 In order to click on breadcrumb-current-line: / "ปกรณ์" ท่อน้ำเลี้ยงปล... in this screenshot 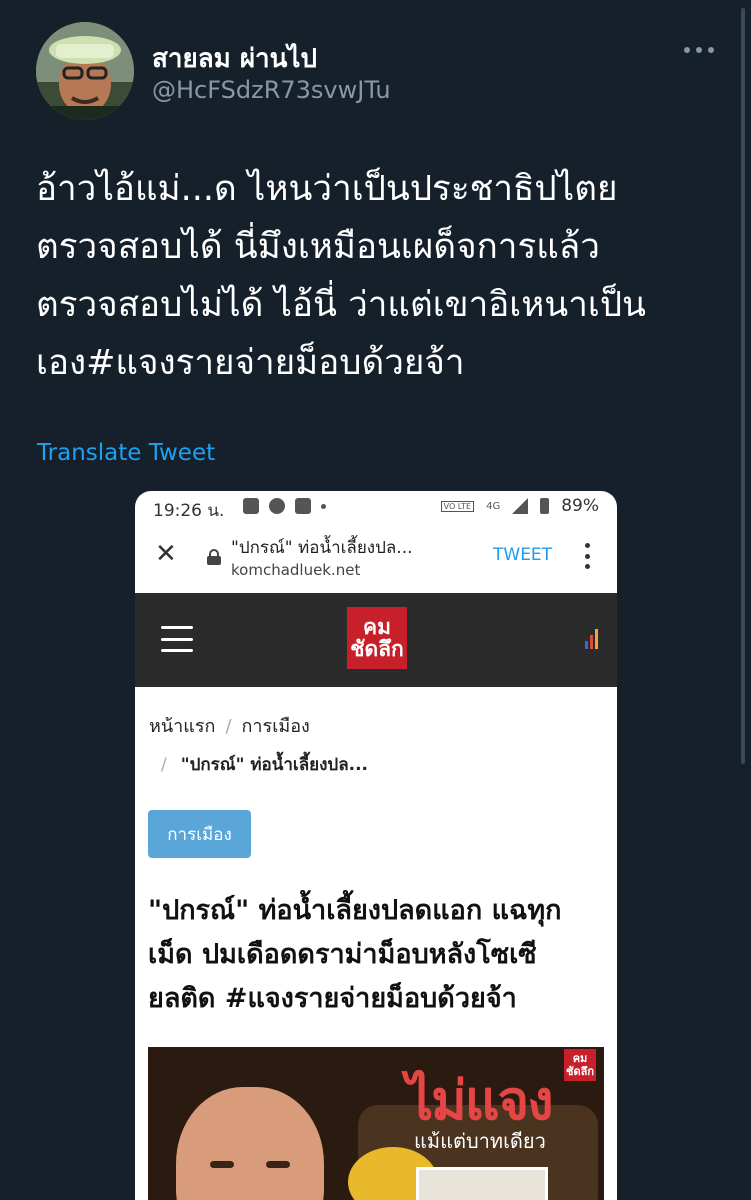, I will do `click(264, 764)`.